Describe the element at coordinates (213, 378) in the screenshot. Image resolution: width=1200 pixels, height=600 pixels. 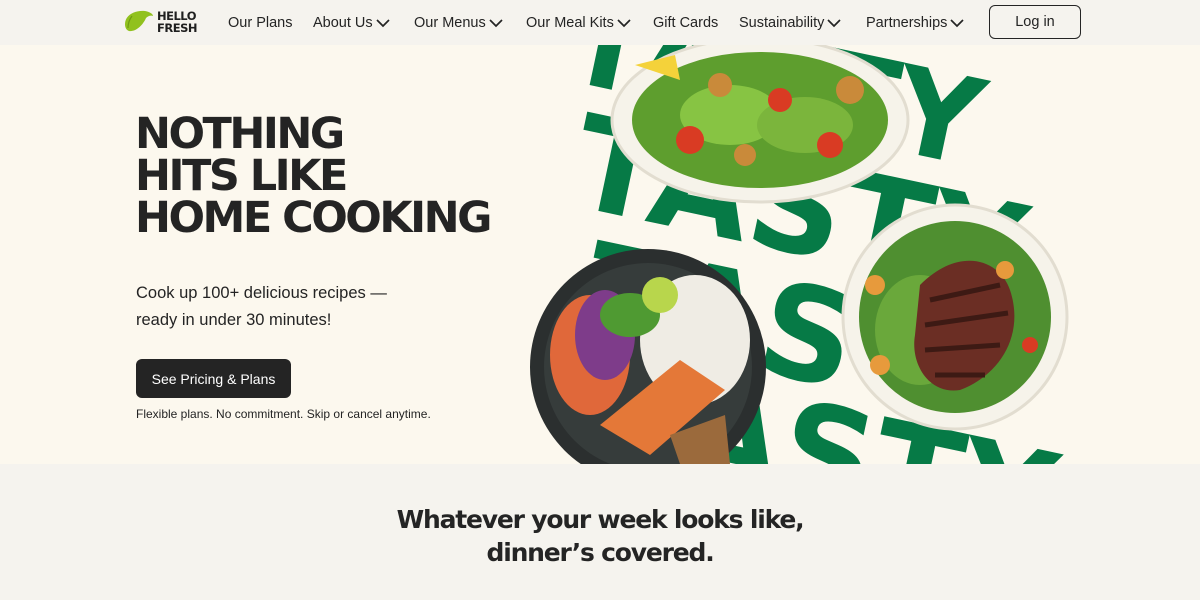
I see `see-pricing-button: See Pricing & Plans` at that location.